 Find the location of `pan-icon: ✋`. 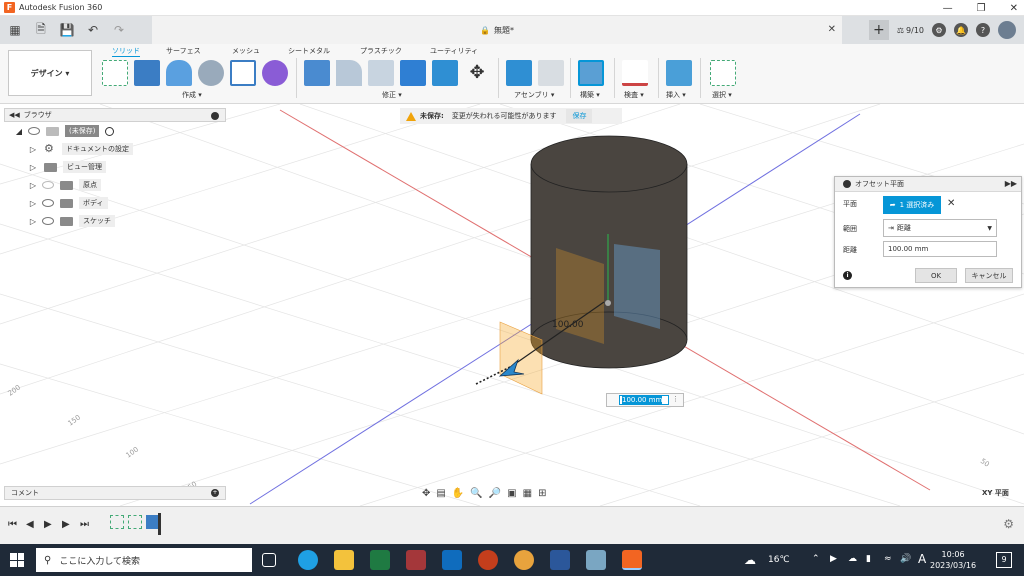

pan-icon: ✋ is located at coordinates (458, 493).